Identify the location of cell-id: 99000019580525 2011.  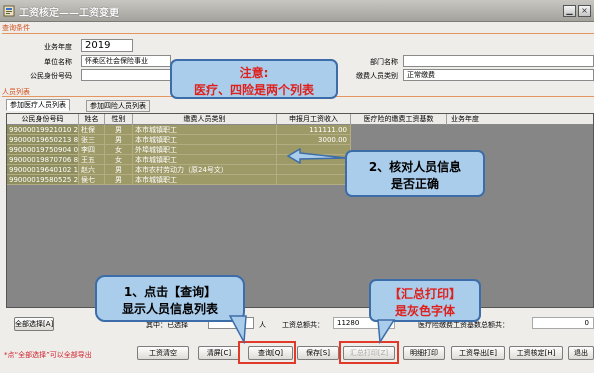
(43, 180).